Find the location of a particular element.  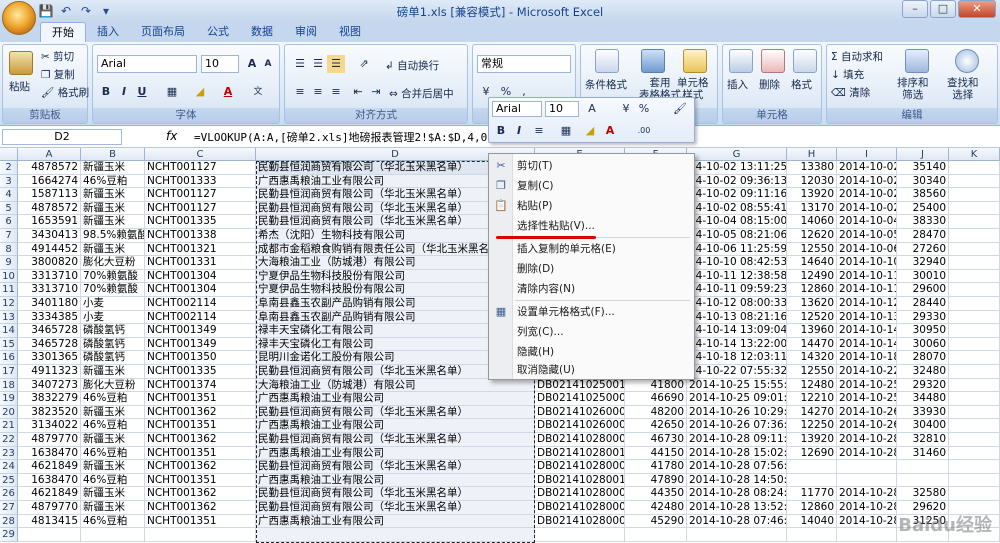

row-header: 22 is located at coordinates (9, 440).